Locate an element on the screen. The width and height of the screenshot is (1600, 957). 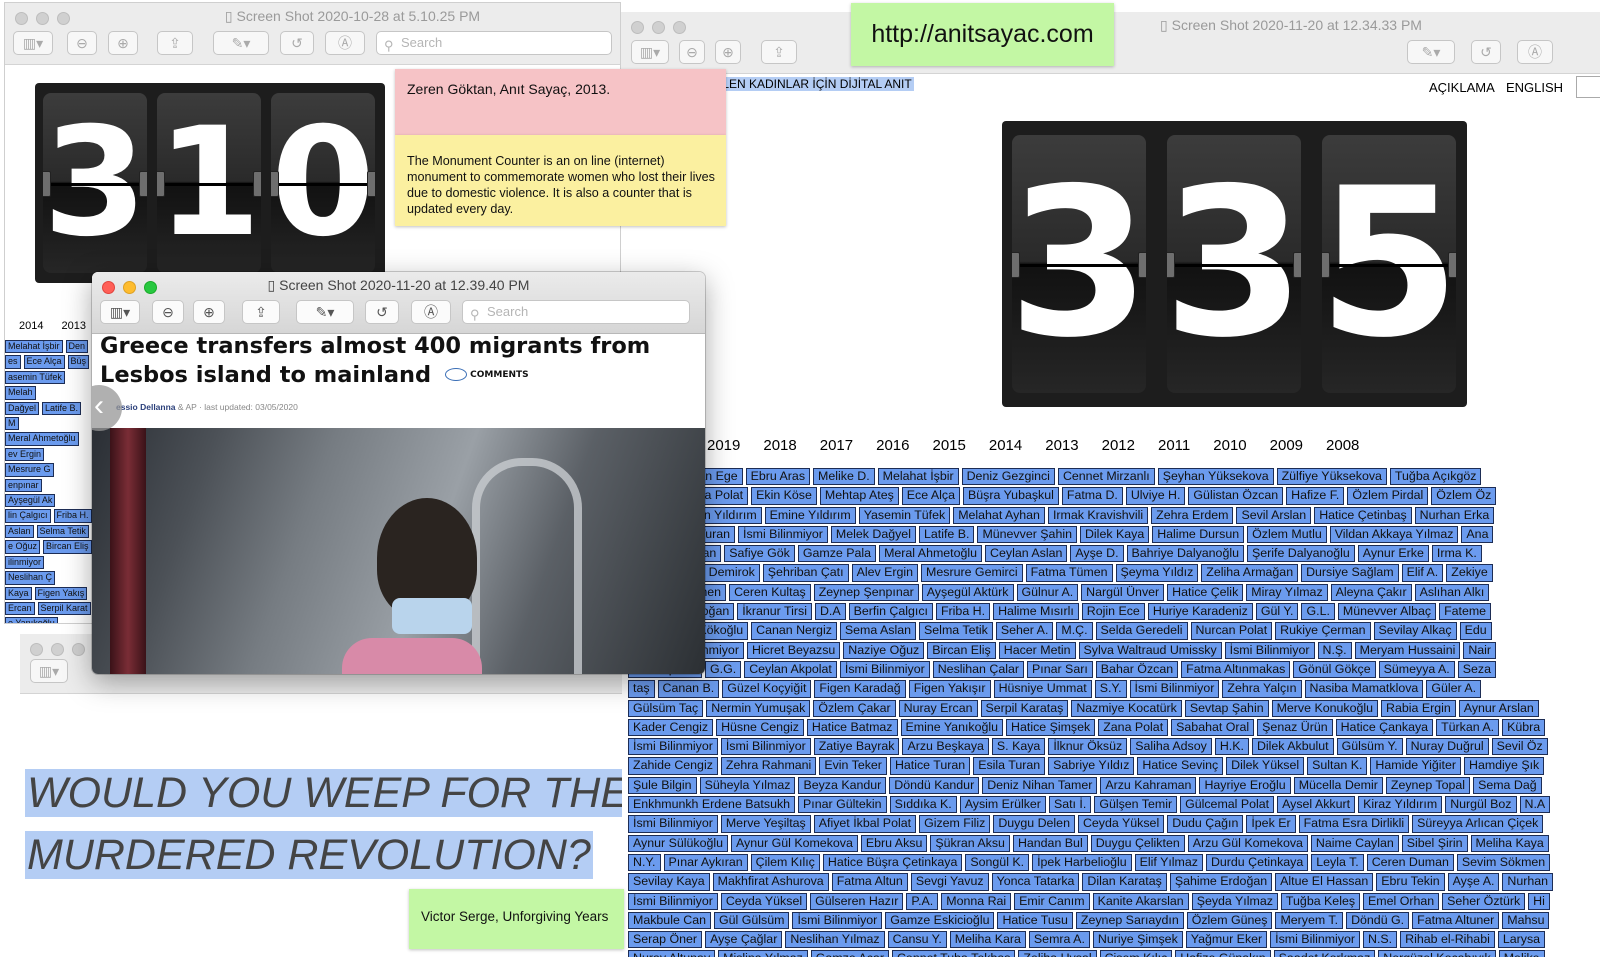
victim-name: Yonca Tatarka is located at coordinates (1035, 882).